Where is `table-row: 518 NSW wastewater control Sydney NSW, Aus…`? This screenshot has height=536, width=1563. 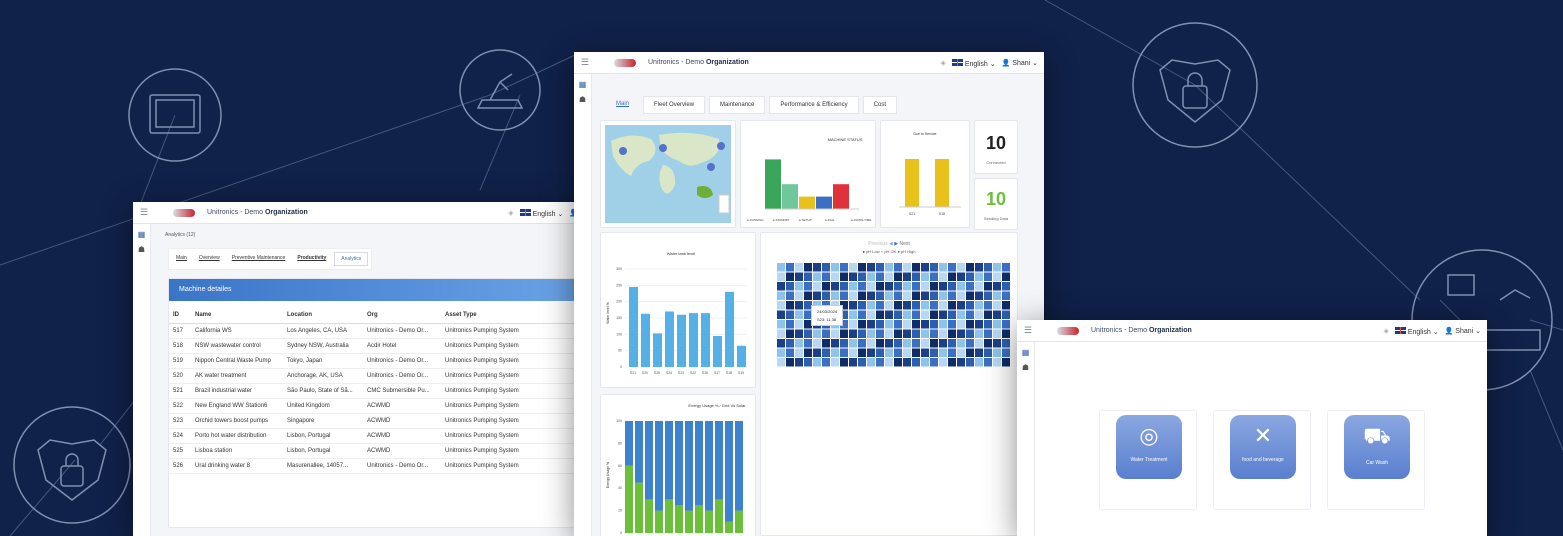 table-row: 518 NSW wastewater control Sydney NSW, Aus… is located at coordinates (373, 346).